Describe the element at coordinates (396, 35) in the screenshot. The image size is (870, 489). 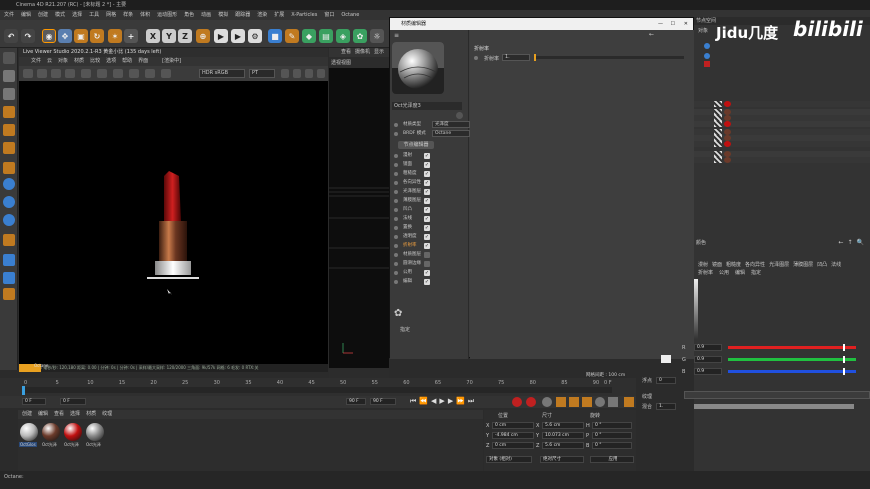
I see `menu-icon: ≡` at that location.